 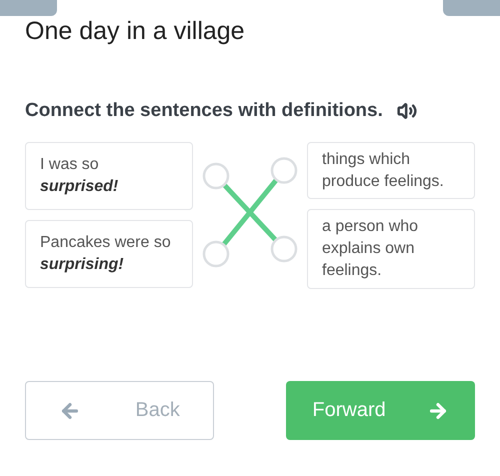 What do you see at coordinates (106, 254) in the screenshot?
I see `sentence-text: Pancakes were so surprising!` at bounding box center [106, 254].